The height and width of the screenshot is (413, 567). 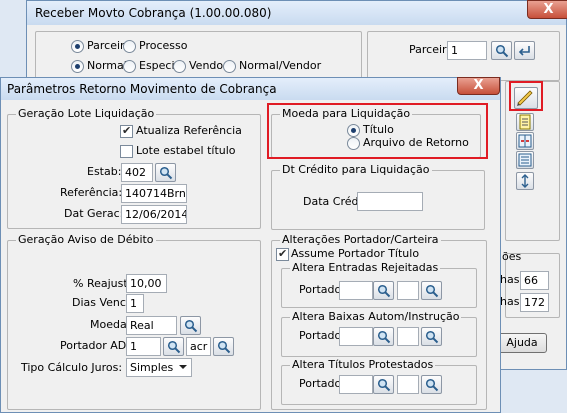 I want to click on document-icon, so click(x=525, y=122).